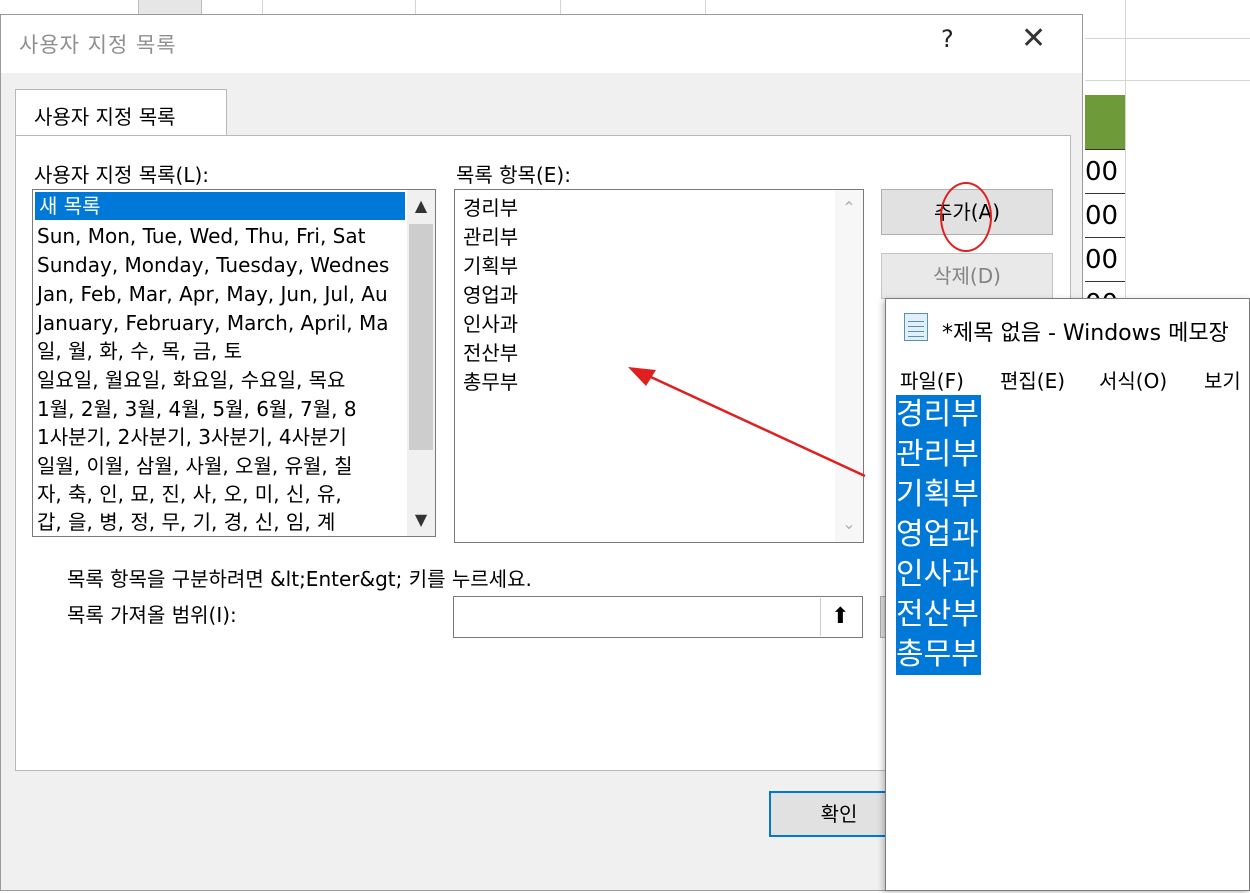 The height and width of the screenshot is (893, 1250). What do you see at coordinates (658, 617) in the screenshot?
I see `import-range-input` at bounding box center [658, 617].